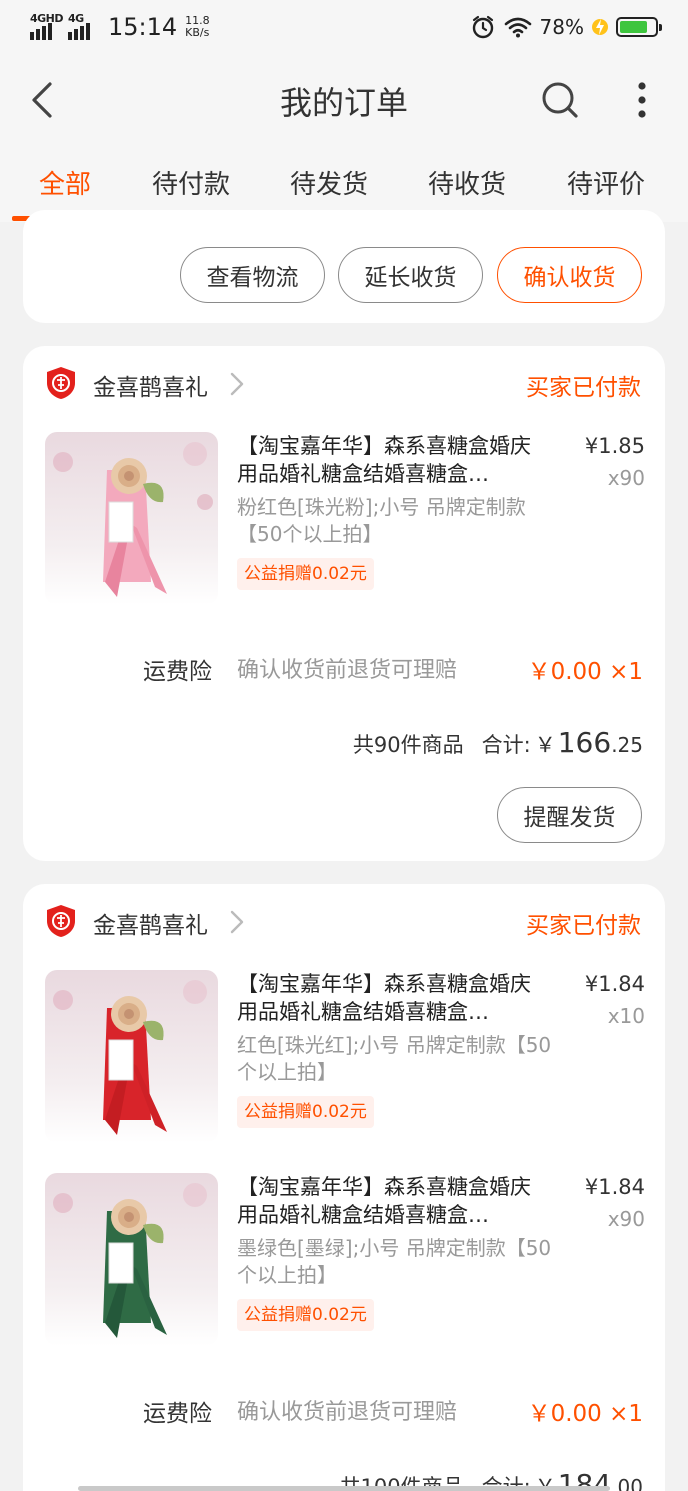 Image resolution: width=688 pixels, height=1491 pixels. Describe the element at coordinates (143, 27) in the screenshot. I see `status-time: 15:14` at that location.